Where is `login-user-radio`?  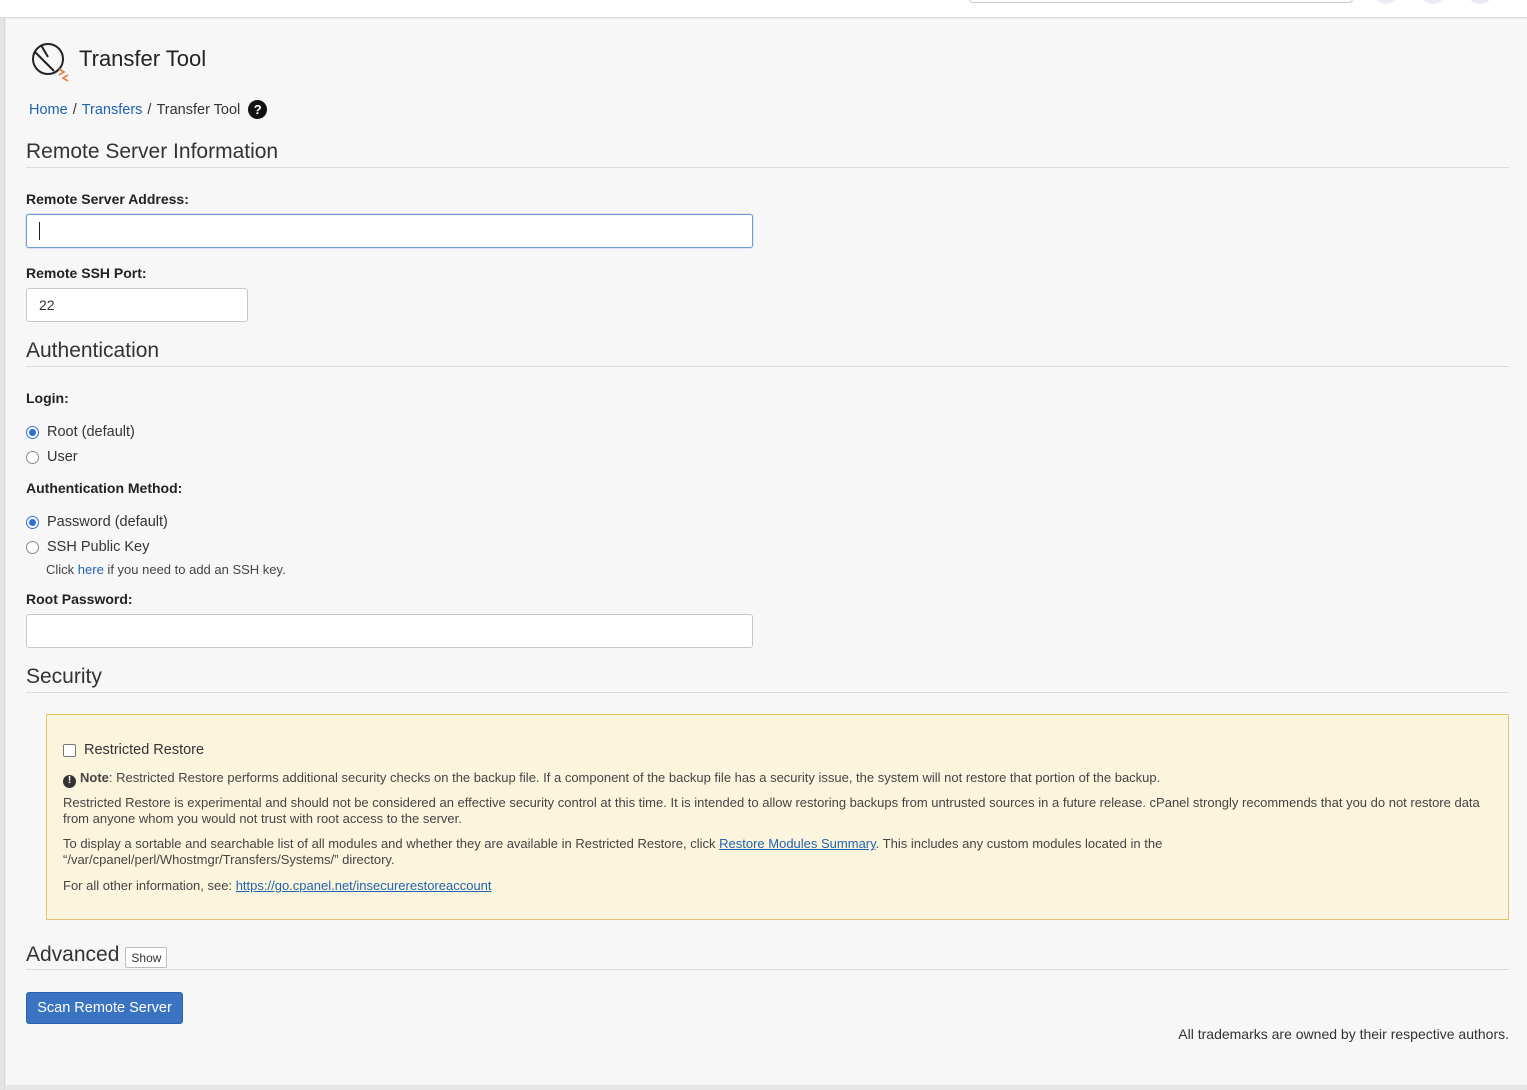 login-user-radio is located at coordinates (32, 457).